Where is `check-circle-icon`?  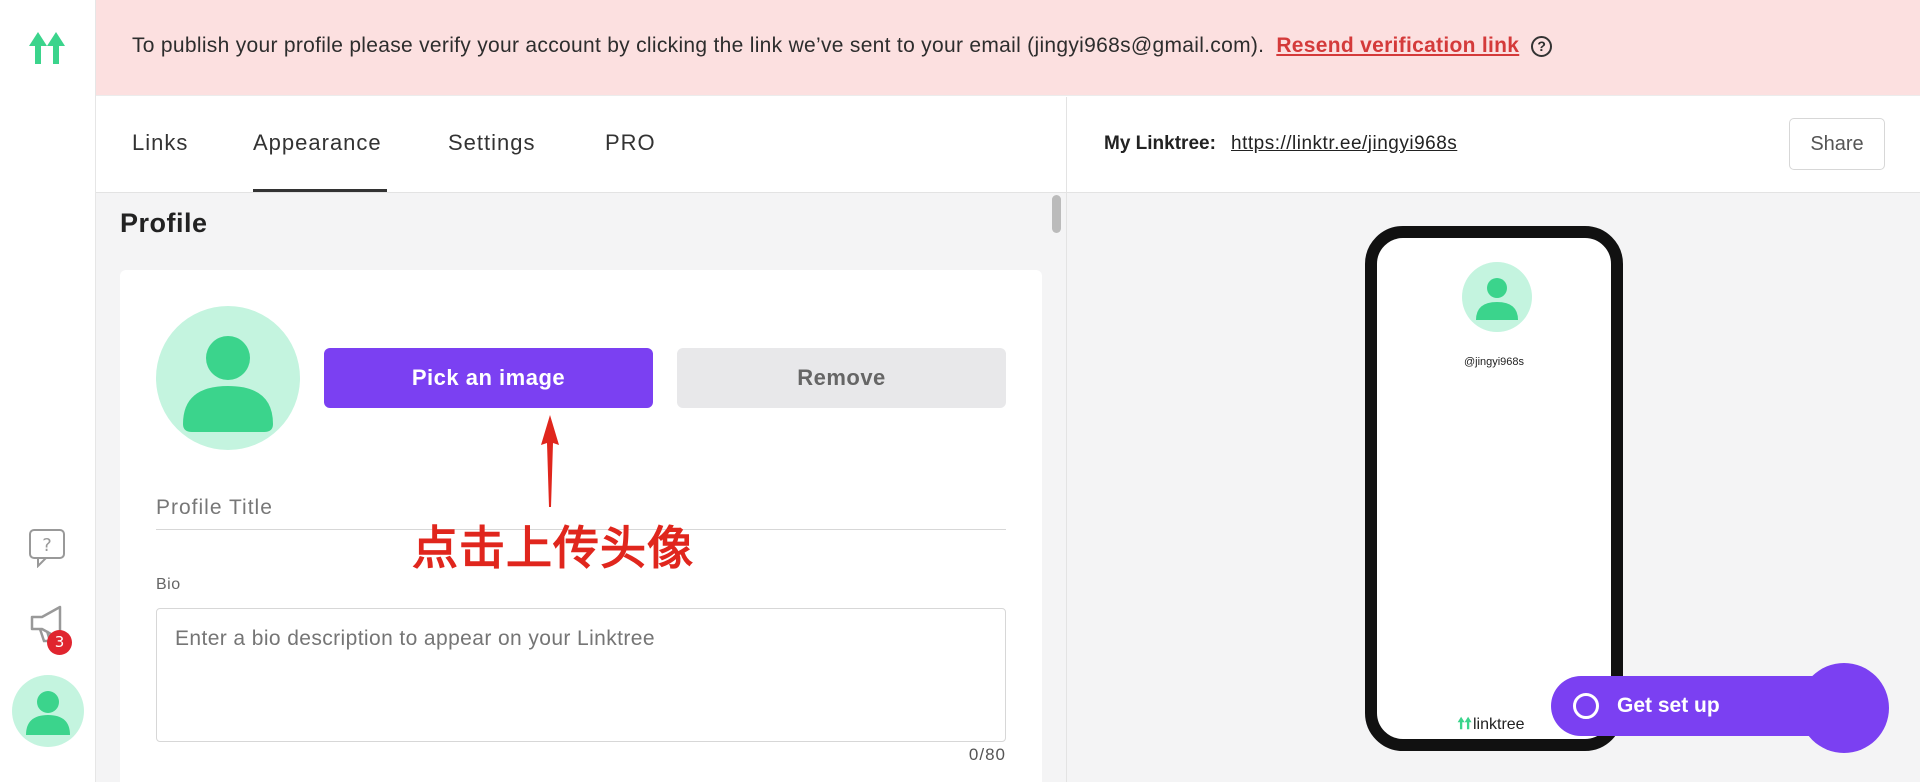 check-circle-icon is located at coordinates (1586, 706).